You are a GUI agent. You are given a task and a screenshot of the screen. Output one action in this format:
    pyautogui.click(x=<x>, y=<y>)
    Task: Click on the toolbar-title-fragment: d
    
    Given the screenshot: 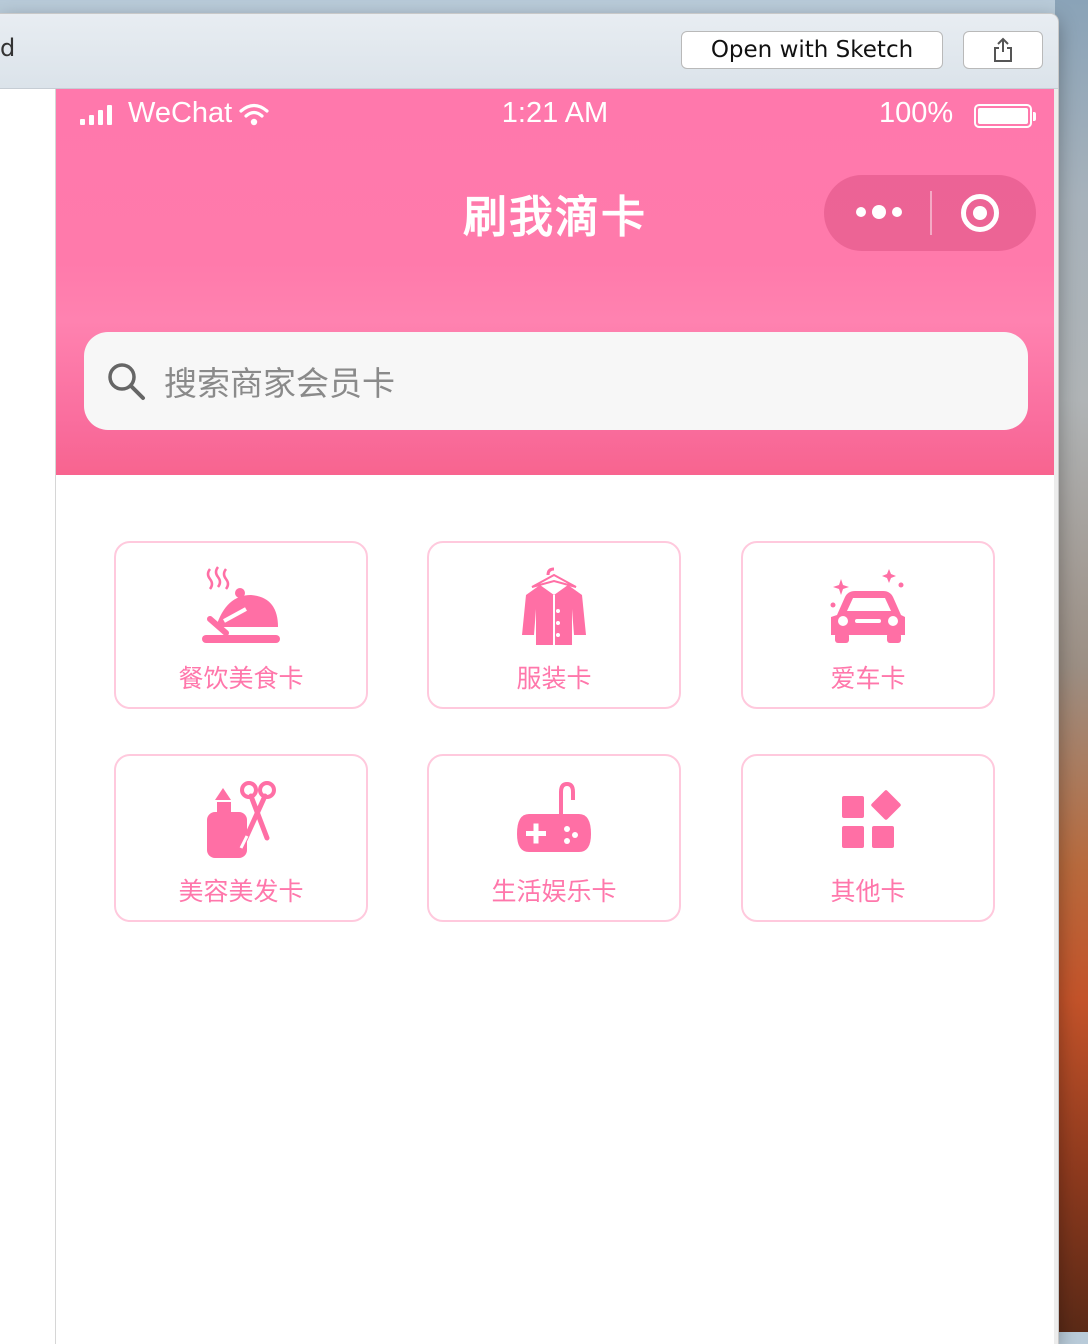 What is the action you would take?
    pyautogui.click(x=8, y=48)
    